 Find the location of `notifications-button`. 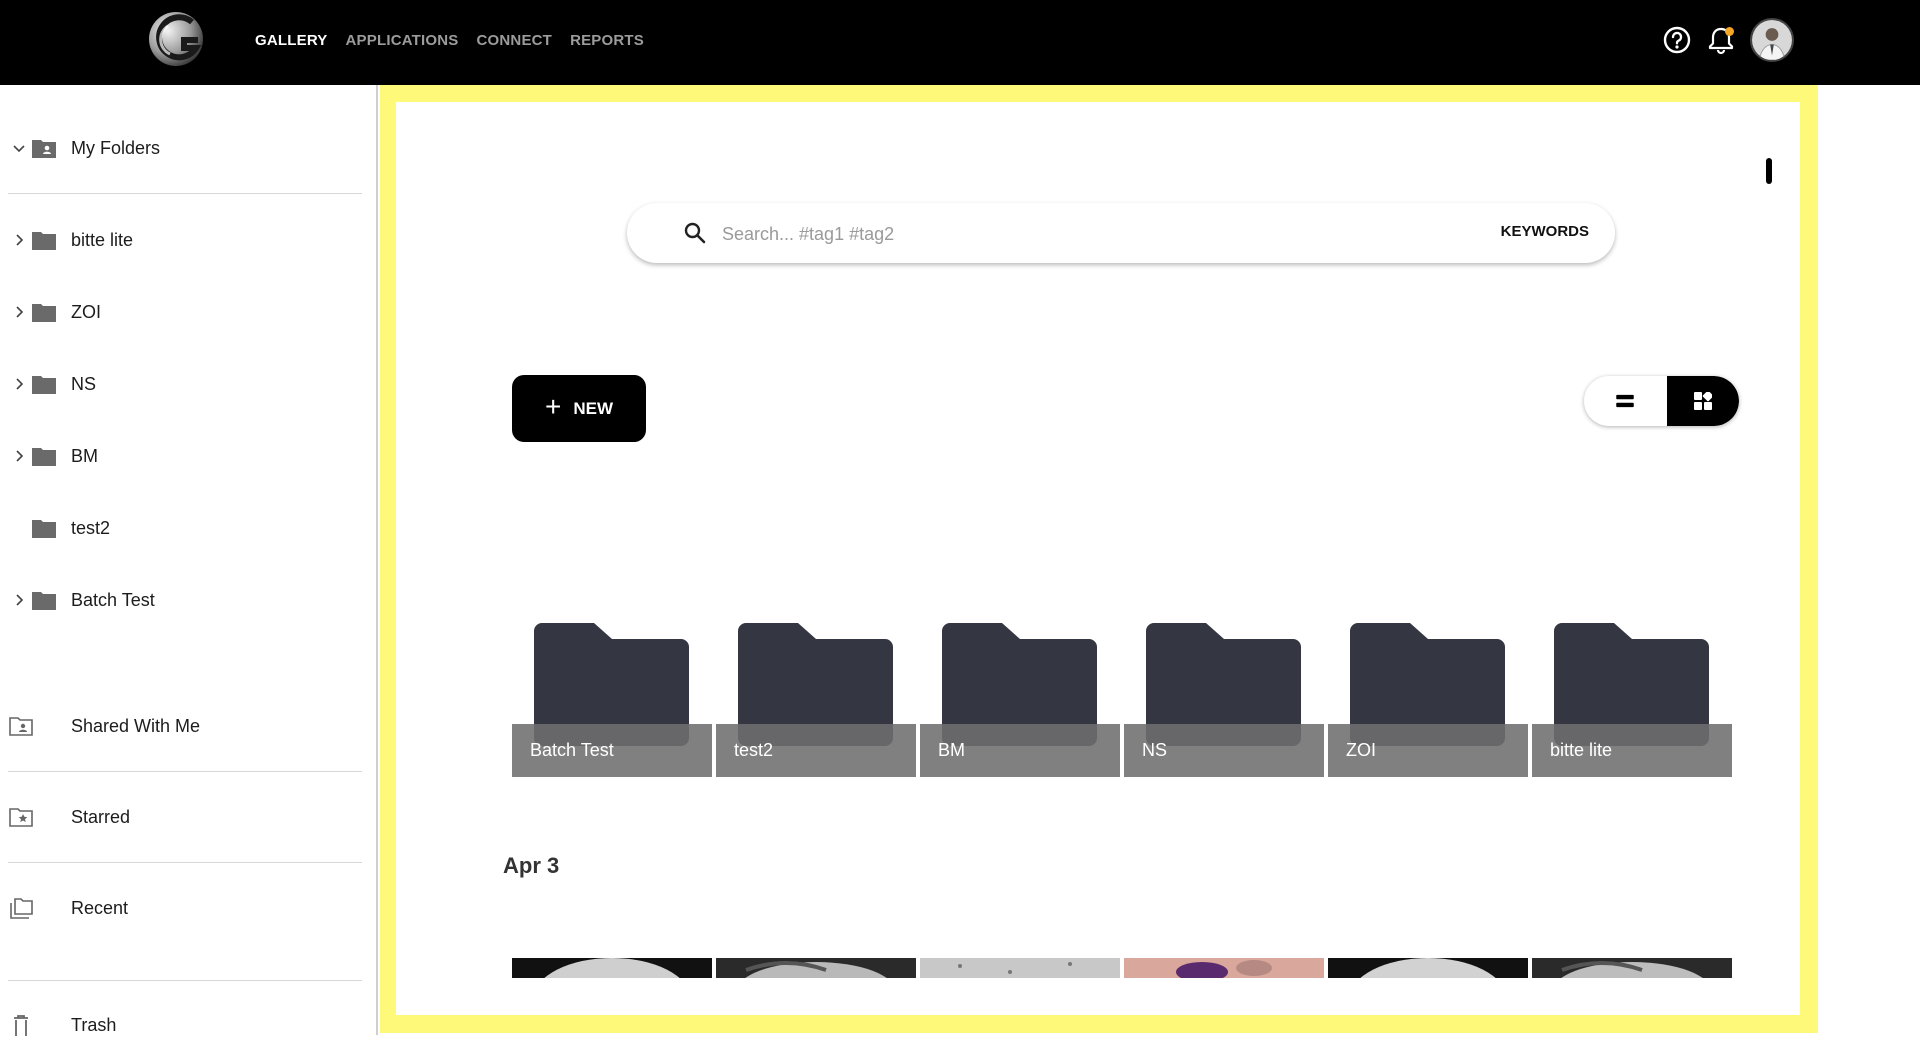

notifications-button is located at coordinates (1721, 40).